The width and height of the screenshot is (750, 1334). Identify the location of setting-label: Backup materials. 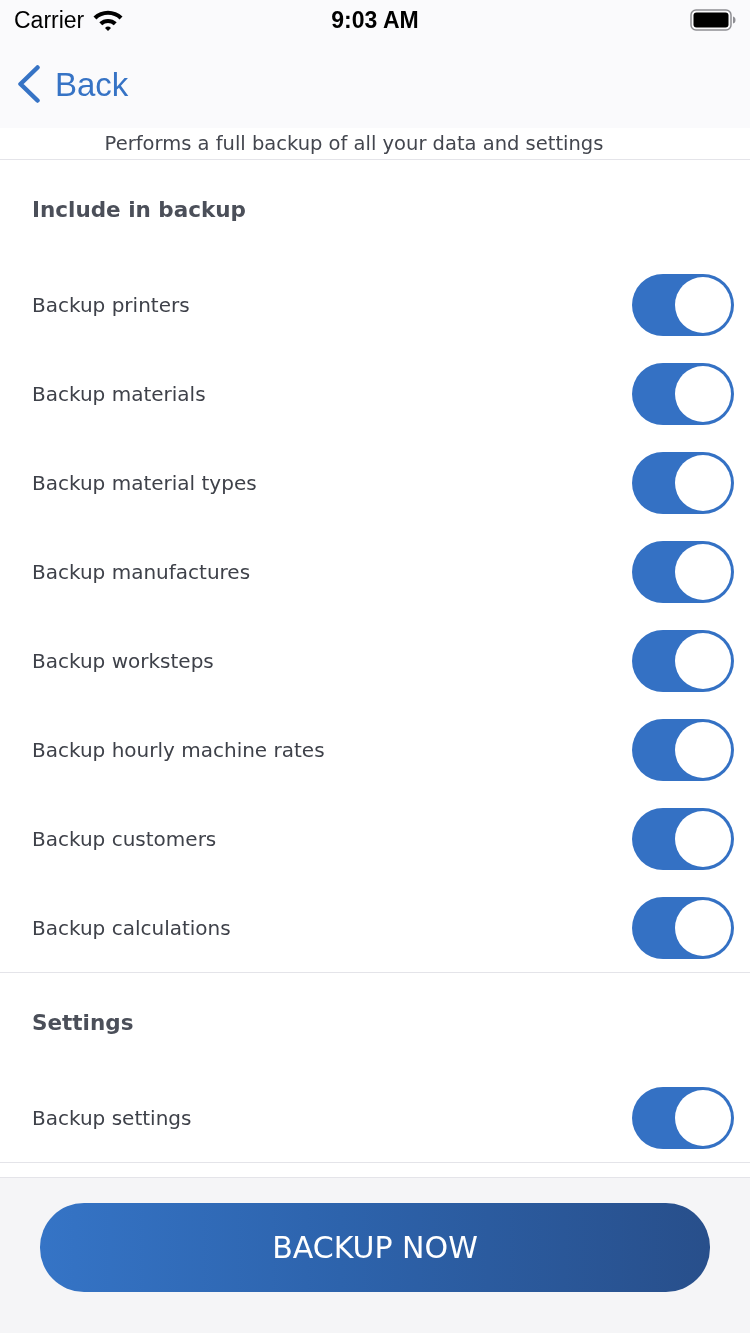
(119, 393).